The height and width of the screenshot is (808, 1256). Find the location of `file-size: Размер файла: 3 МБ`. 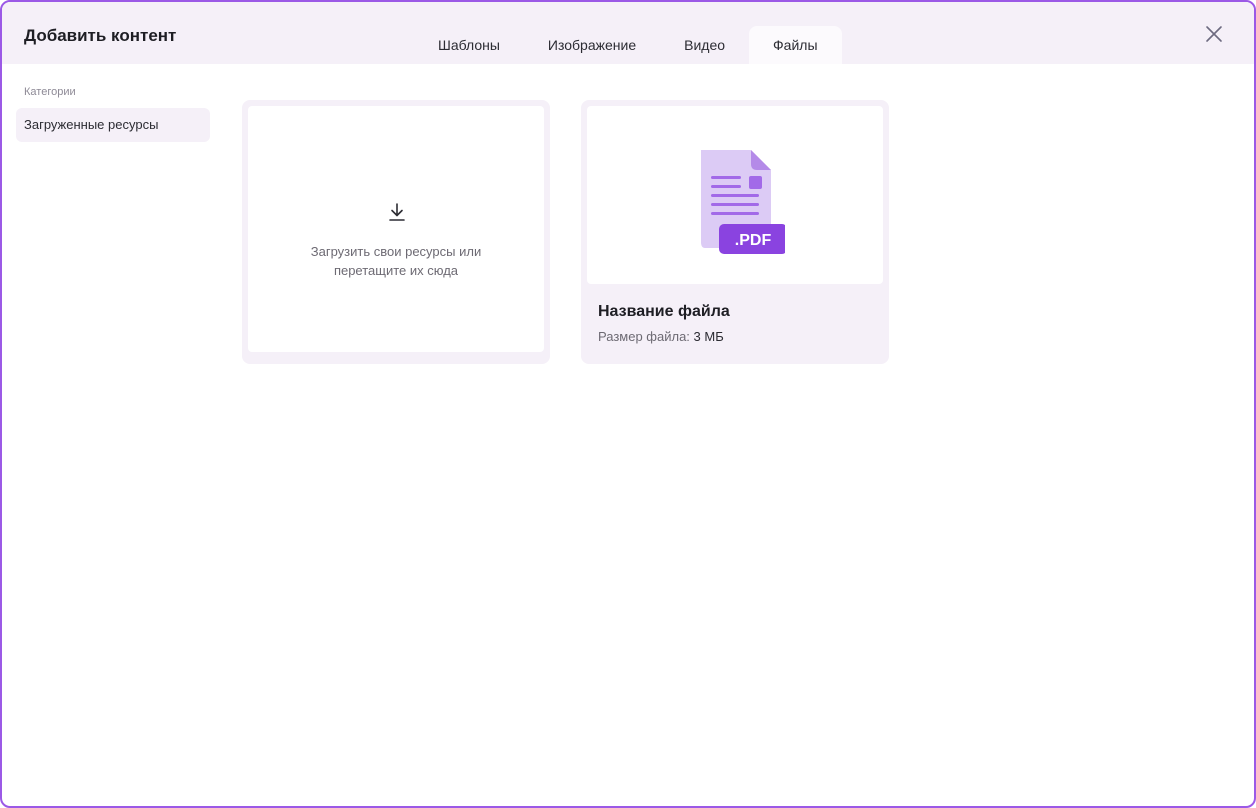

file-size: Размер файла: 3 МБ is located at coordinates (661, 336).